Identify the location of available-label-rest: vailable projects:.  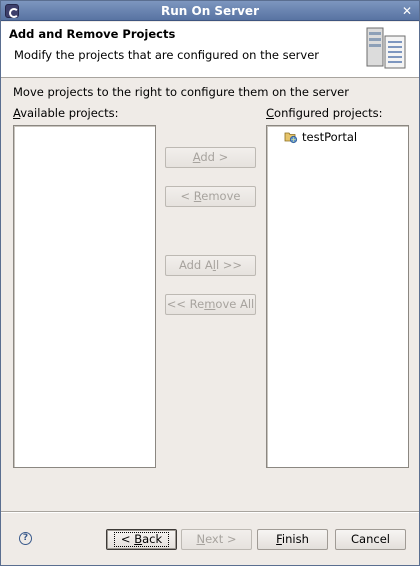
(69, 113).